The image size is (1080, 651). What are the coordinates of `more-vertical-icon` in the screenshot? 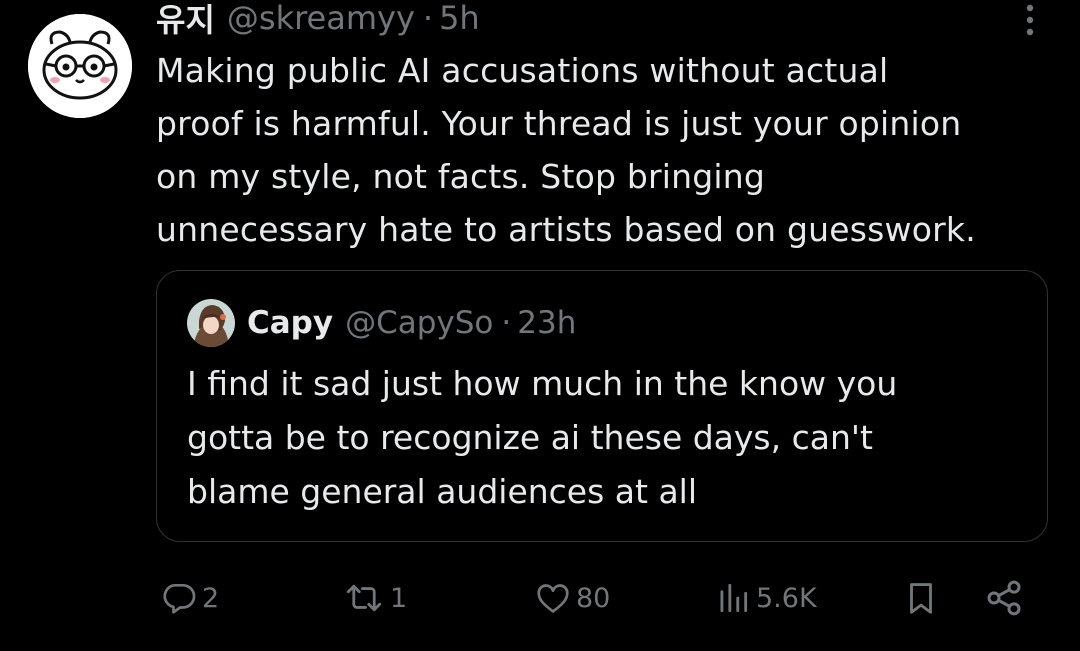 It's located at (1030, 22).